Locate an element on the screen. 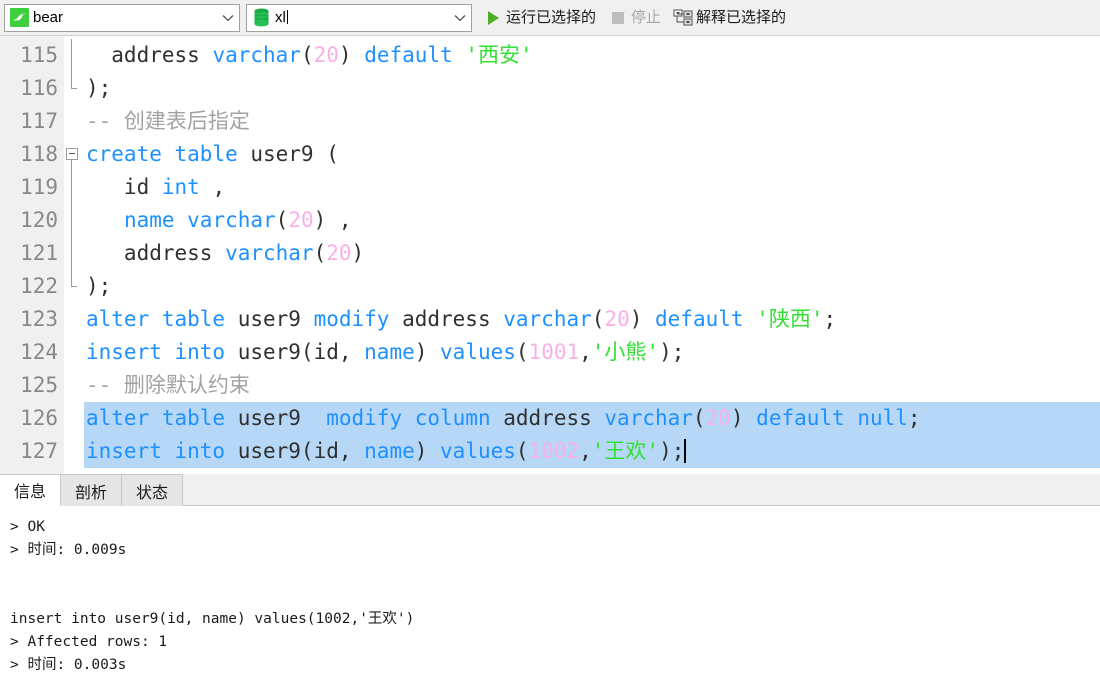  explain-selected-label: 解释已选择的 is located at coordinates (741, 17).